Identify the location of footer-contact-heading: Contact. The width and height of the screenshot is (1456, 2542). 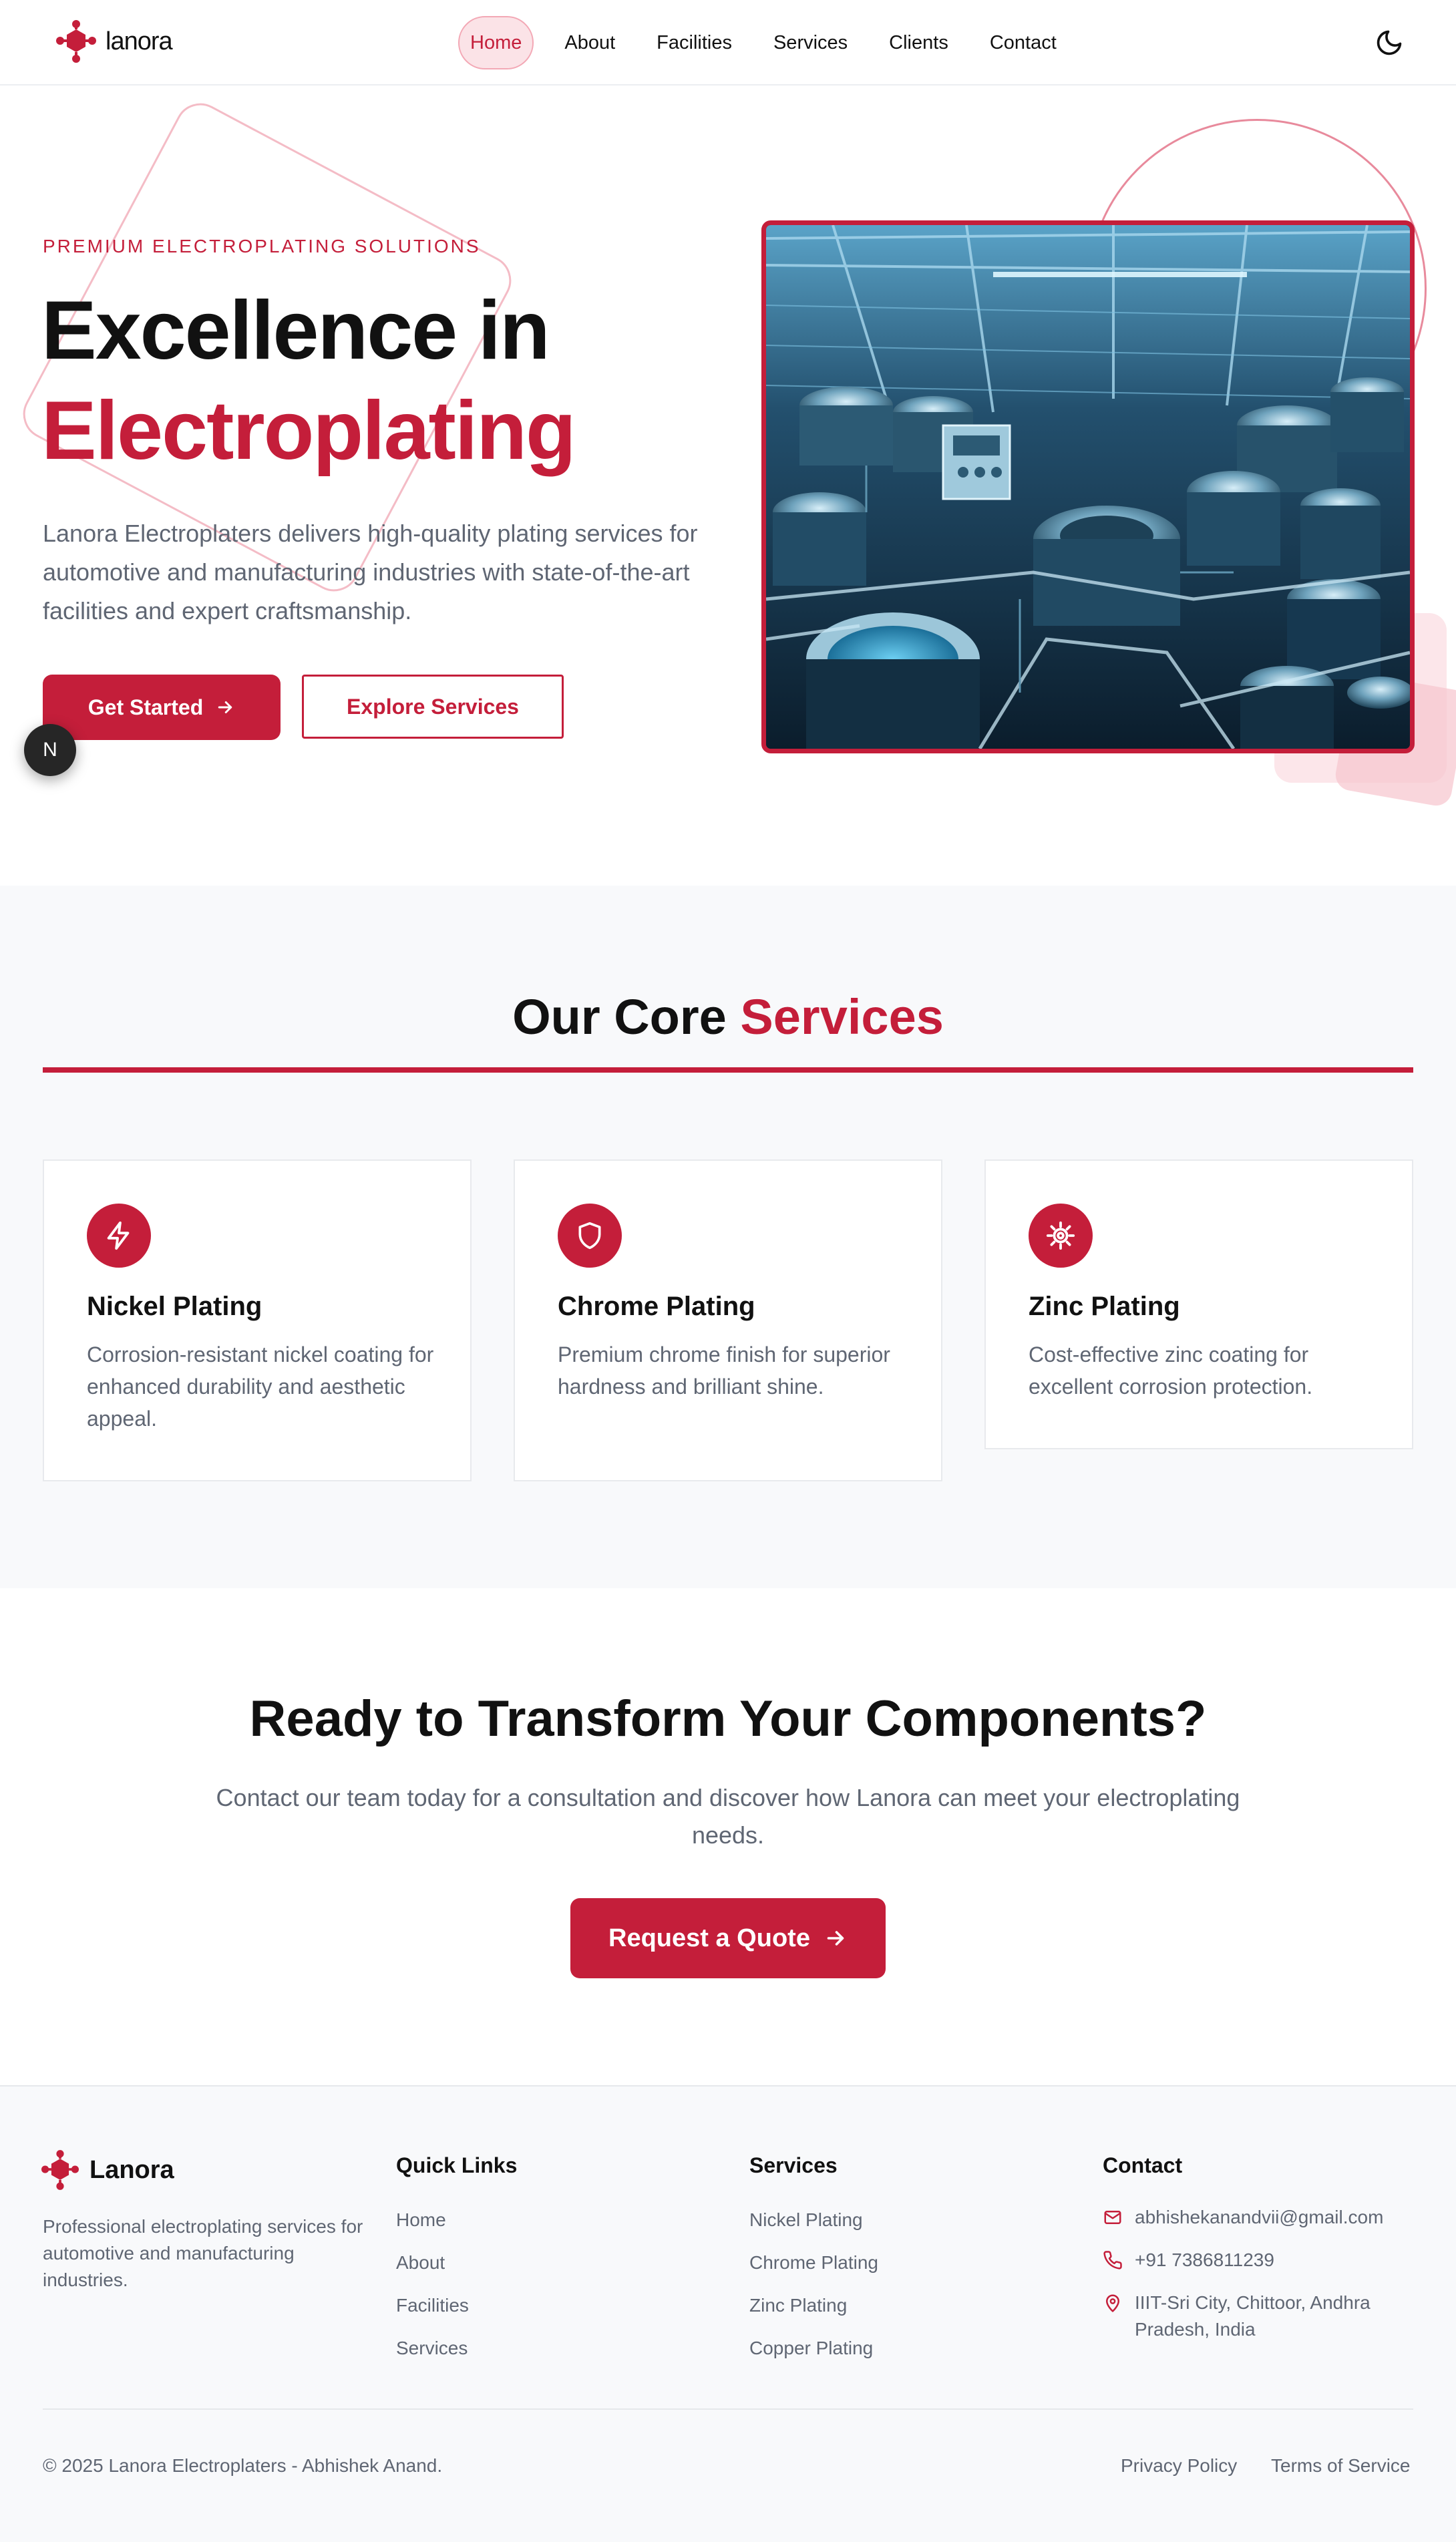
(1143, 2165).